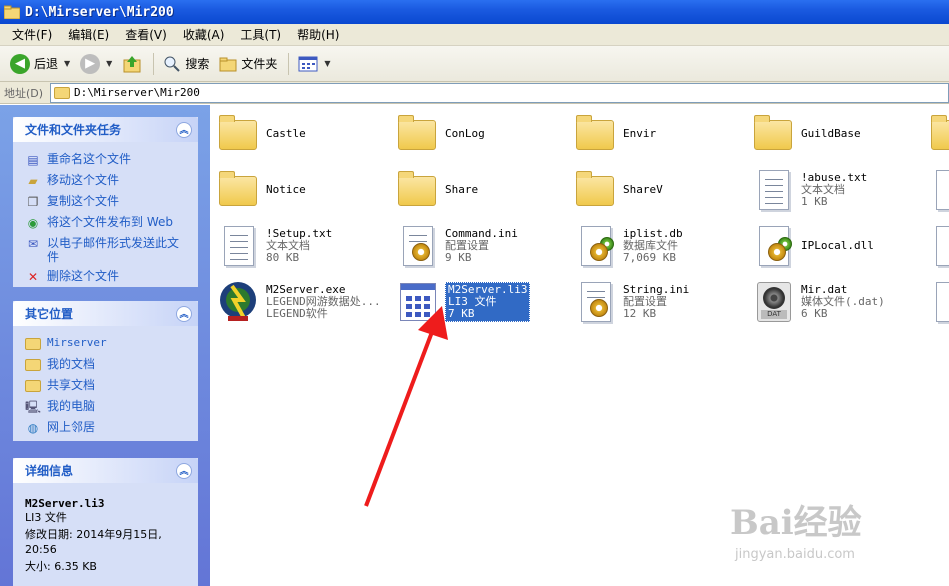 The height and width of the screenshot is (586, 949). I want to click on file-size: 7 KB, so click(461, 313).